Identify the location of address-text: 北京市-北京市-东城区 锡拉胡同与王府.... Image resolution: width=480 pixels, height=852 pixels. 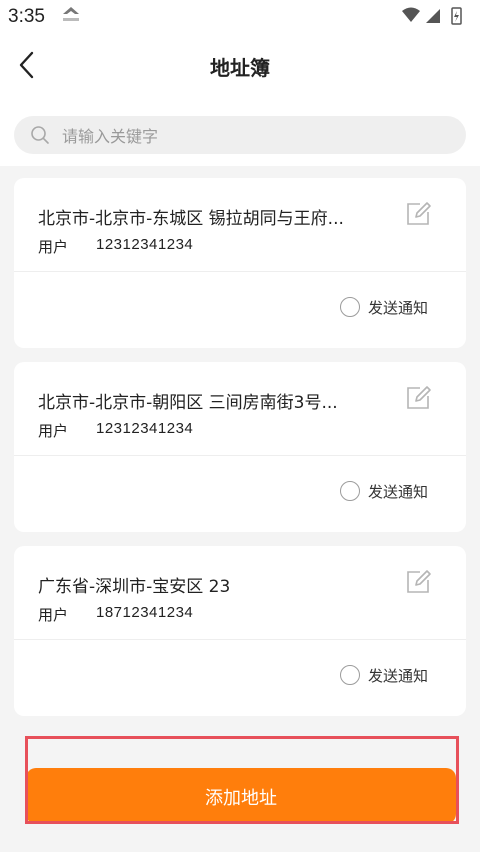
(191, 219).